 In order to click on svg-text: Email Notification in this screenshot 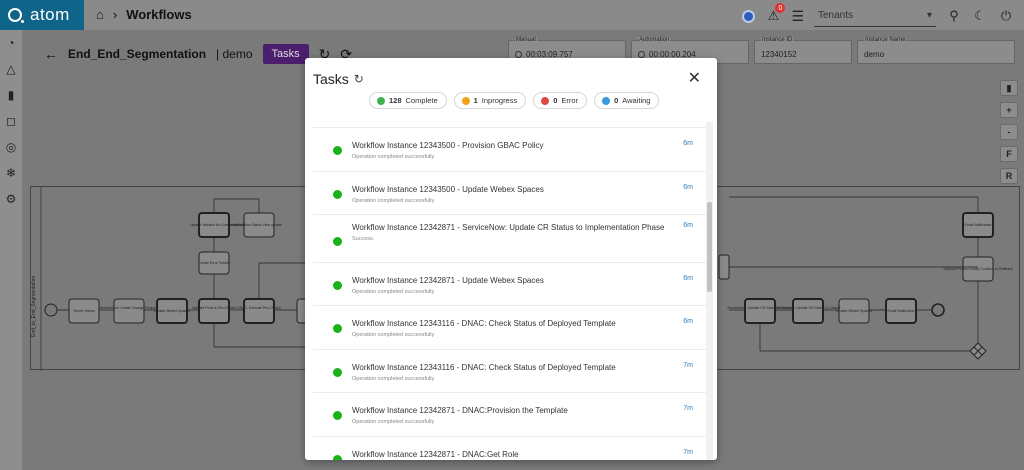, I will do `click(900, 311)`.